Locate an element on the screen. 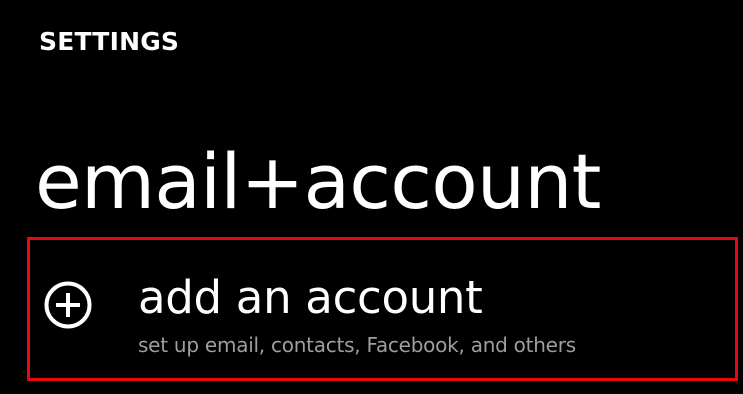 This screenshot has width=743, height=394. settings-section-title: SETTINGS is located at coordinates (109, 41).